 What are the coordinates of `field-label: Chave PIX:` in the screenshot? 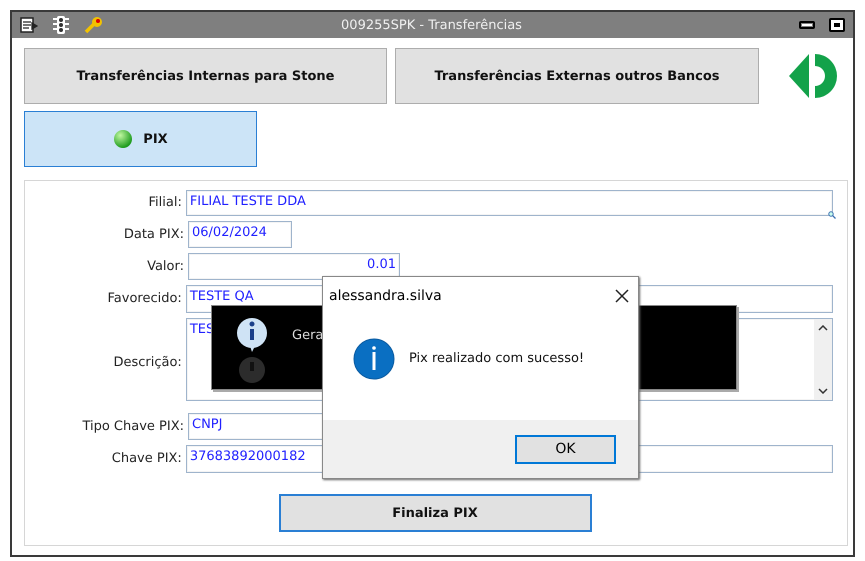 It's located at (146, 459).